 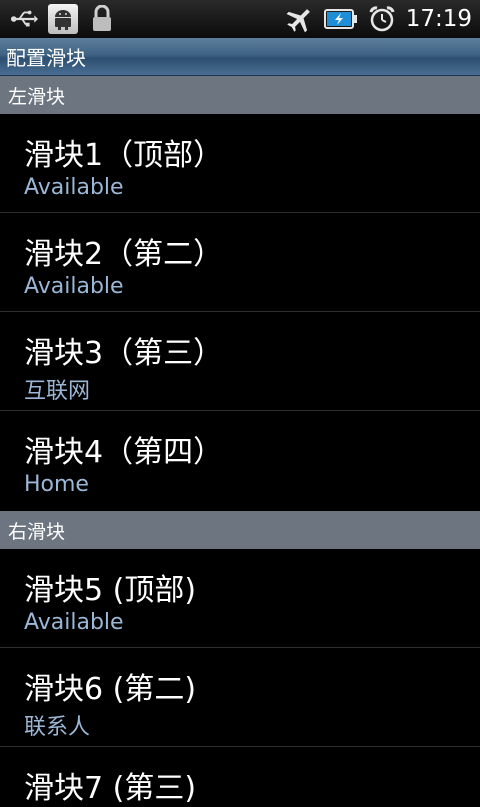 What do you see at coordinates (438, 19) in the screenshot?
I see `clock: 17:19` at bounding box center [438, 19].